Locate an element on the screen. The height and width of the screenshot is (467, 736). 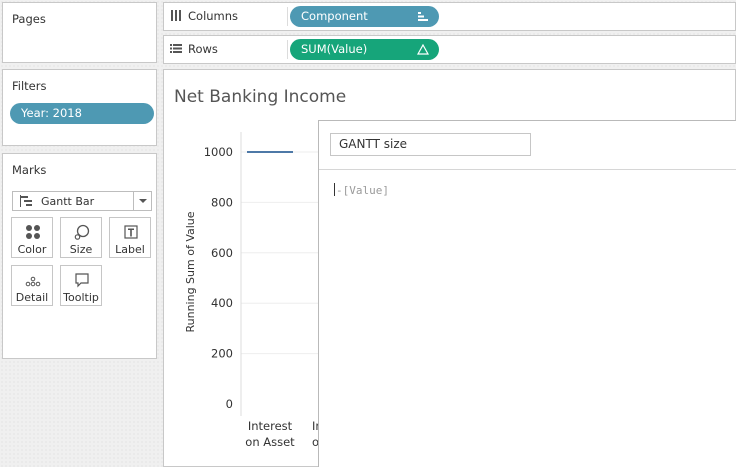
calculation-formula-text: -[Value] is located at coordinates (362, 190).